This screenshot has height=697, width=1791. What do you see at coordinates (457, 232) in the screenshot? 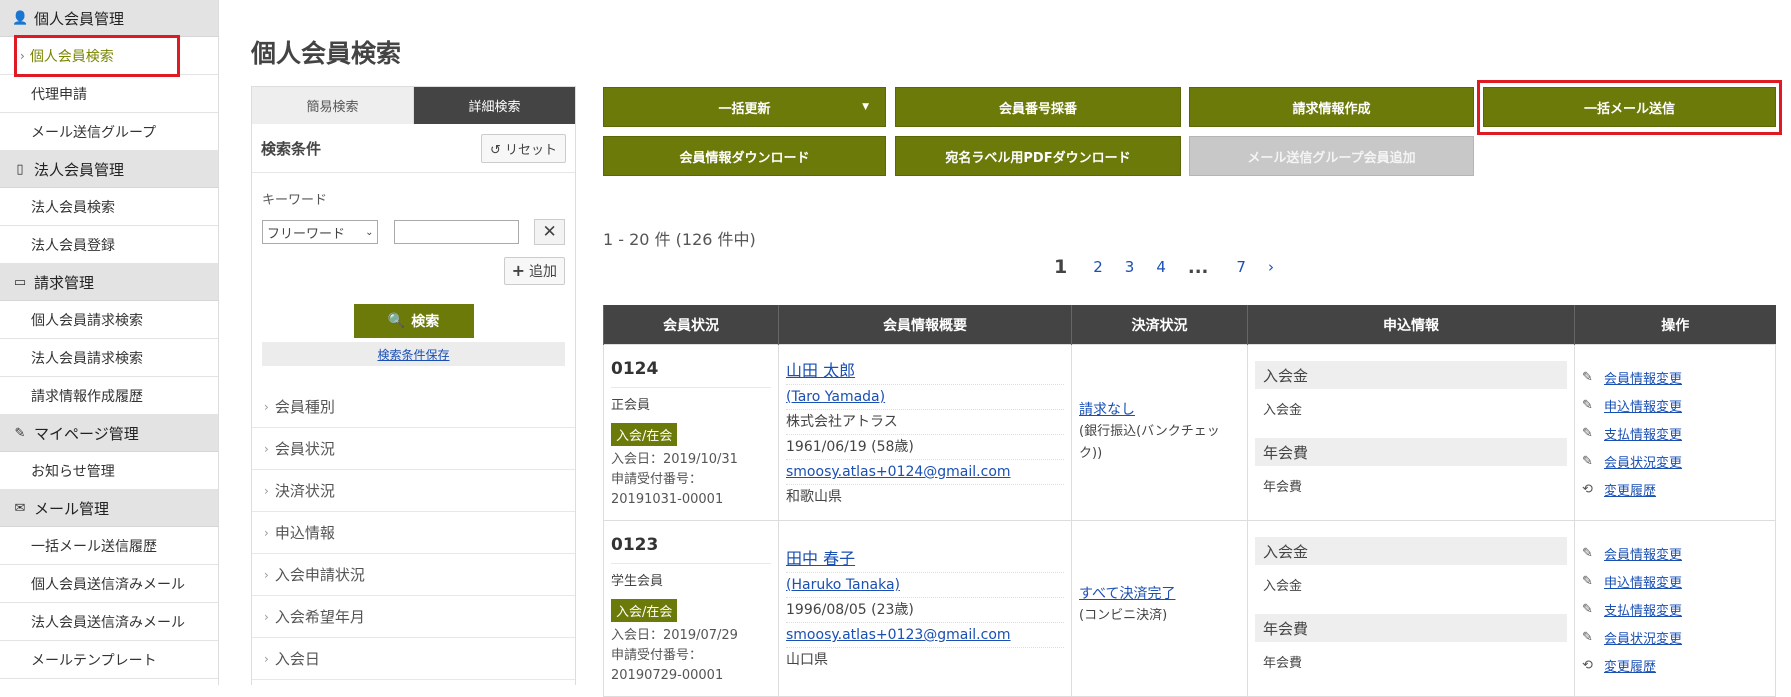
I see `keyword-input` at bounding box center [457, 232].